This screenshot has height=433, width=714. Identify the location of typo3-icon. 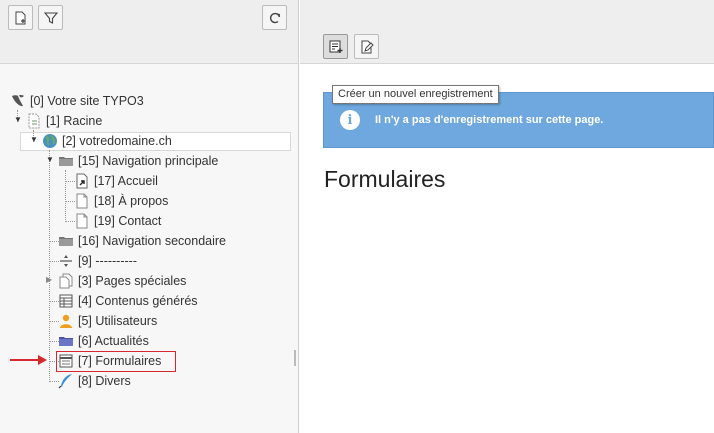
(18, 101).